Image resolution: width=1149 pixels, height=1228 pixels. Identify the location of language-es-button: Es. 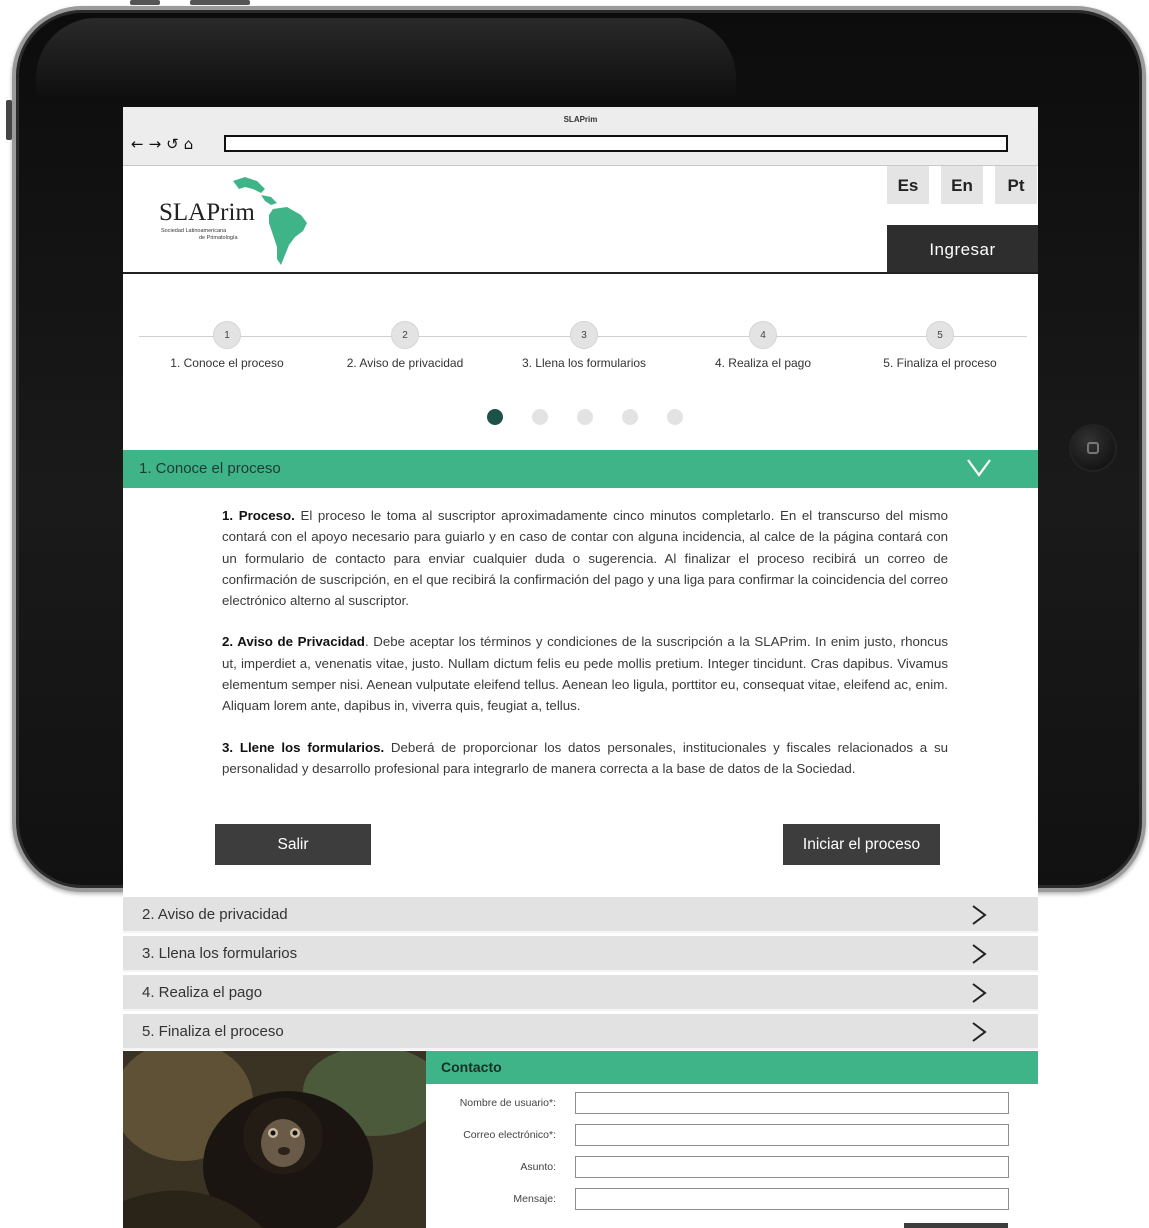
(908, 185).